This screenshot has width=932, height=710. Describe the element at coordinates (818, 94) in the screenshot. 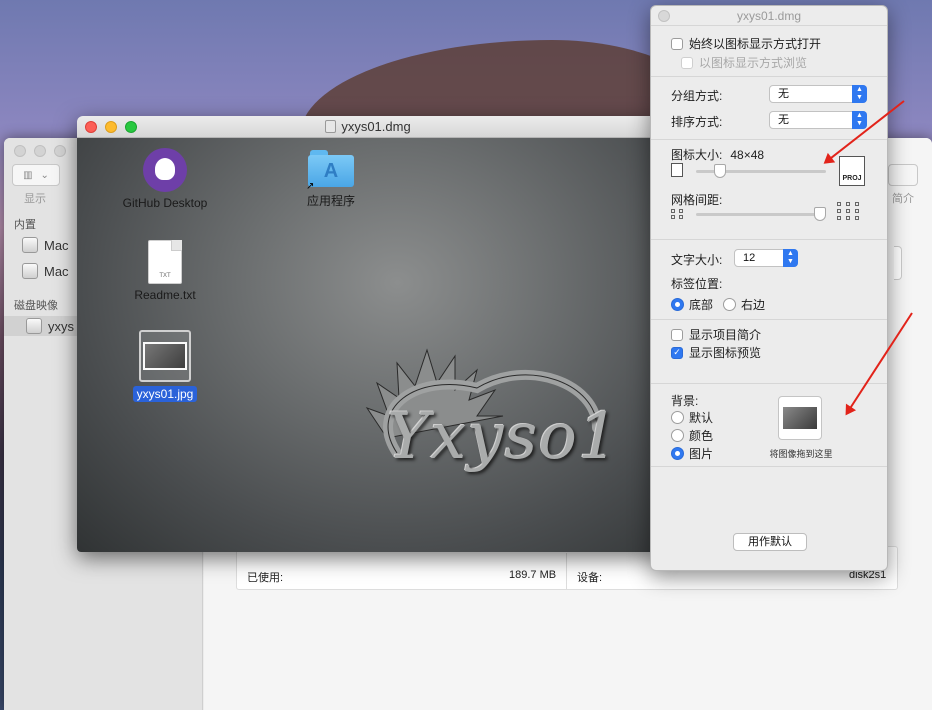

I see `group-by-select: 无 ▲ ▼` at that location.